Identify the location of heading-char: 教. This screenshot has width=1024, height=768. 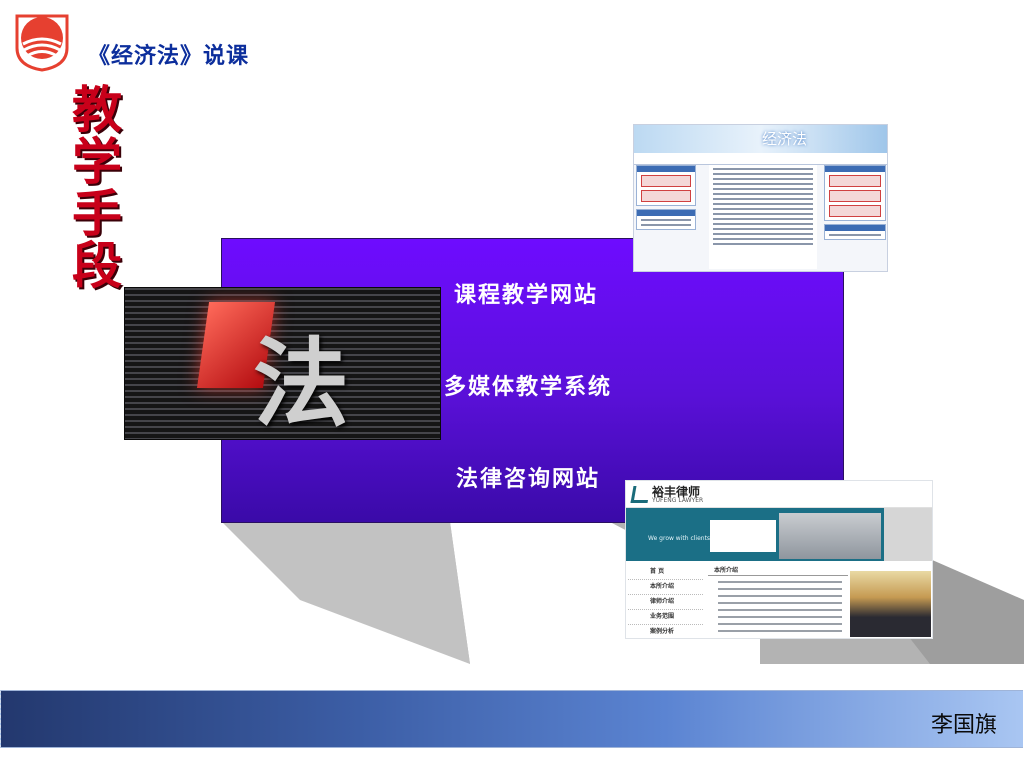
(97, 109).